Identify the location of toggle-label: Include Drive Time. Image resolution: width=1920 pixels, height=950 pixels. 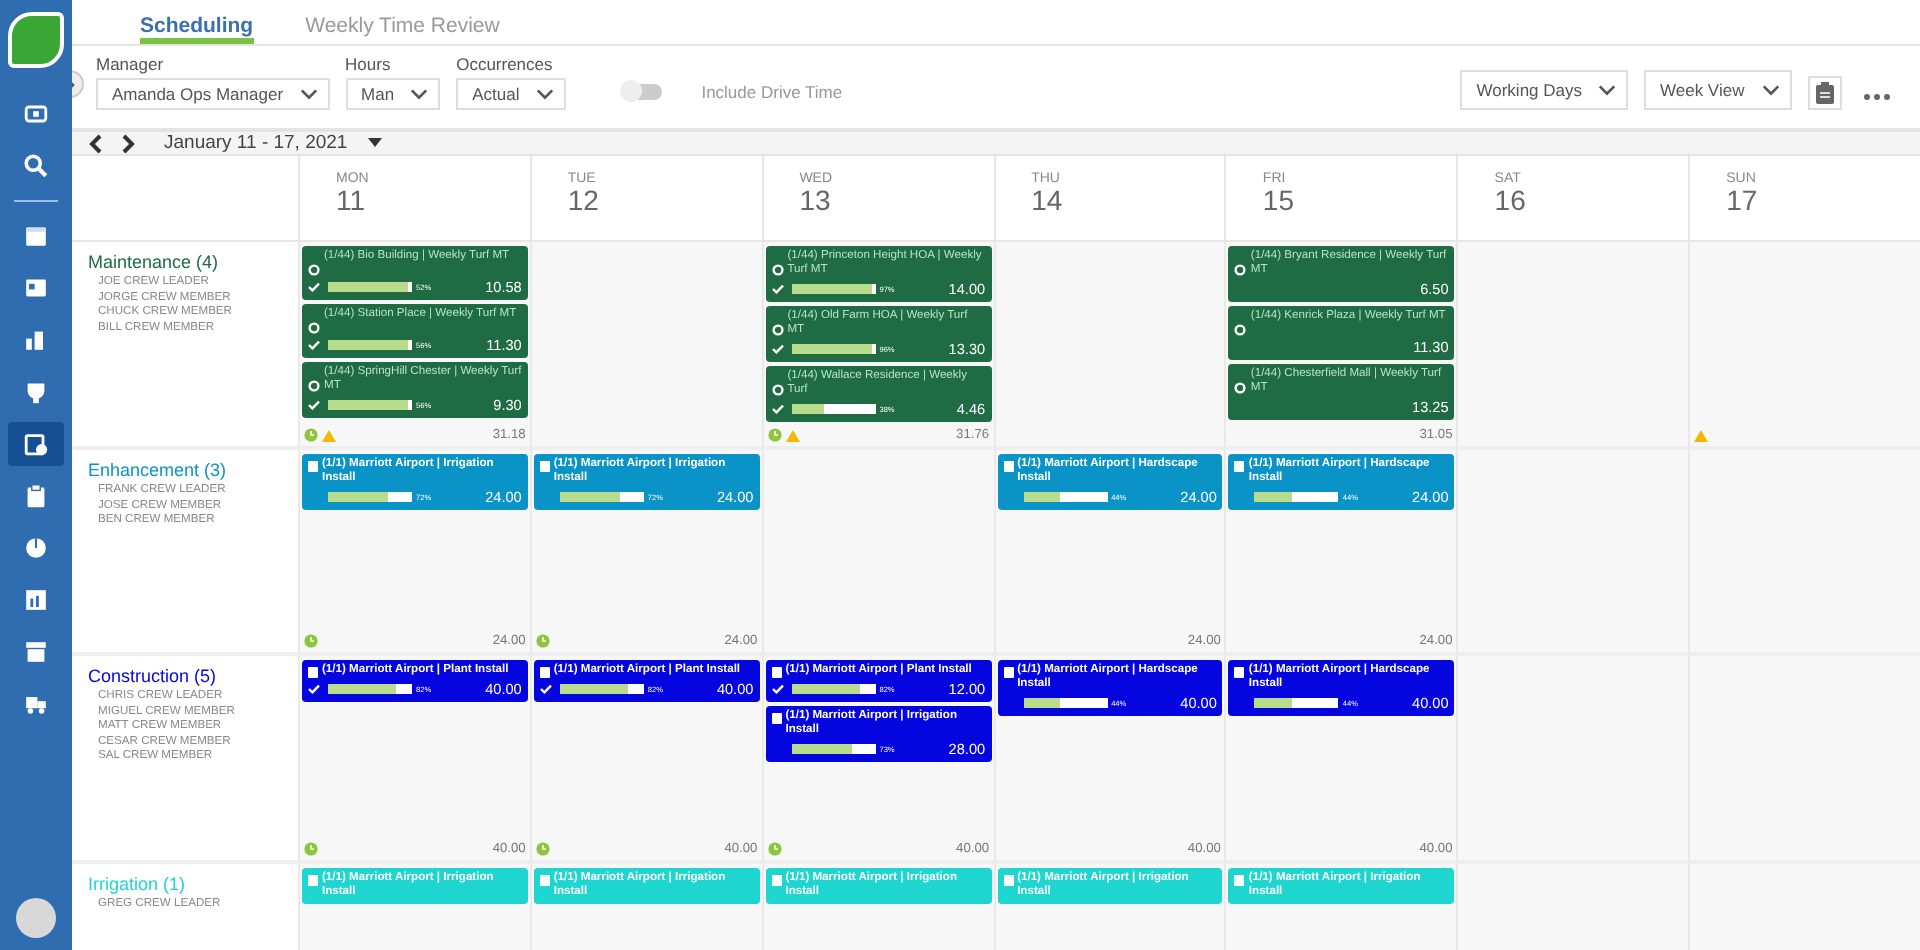
(772, 92).